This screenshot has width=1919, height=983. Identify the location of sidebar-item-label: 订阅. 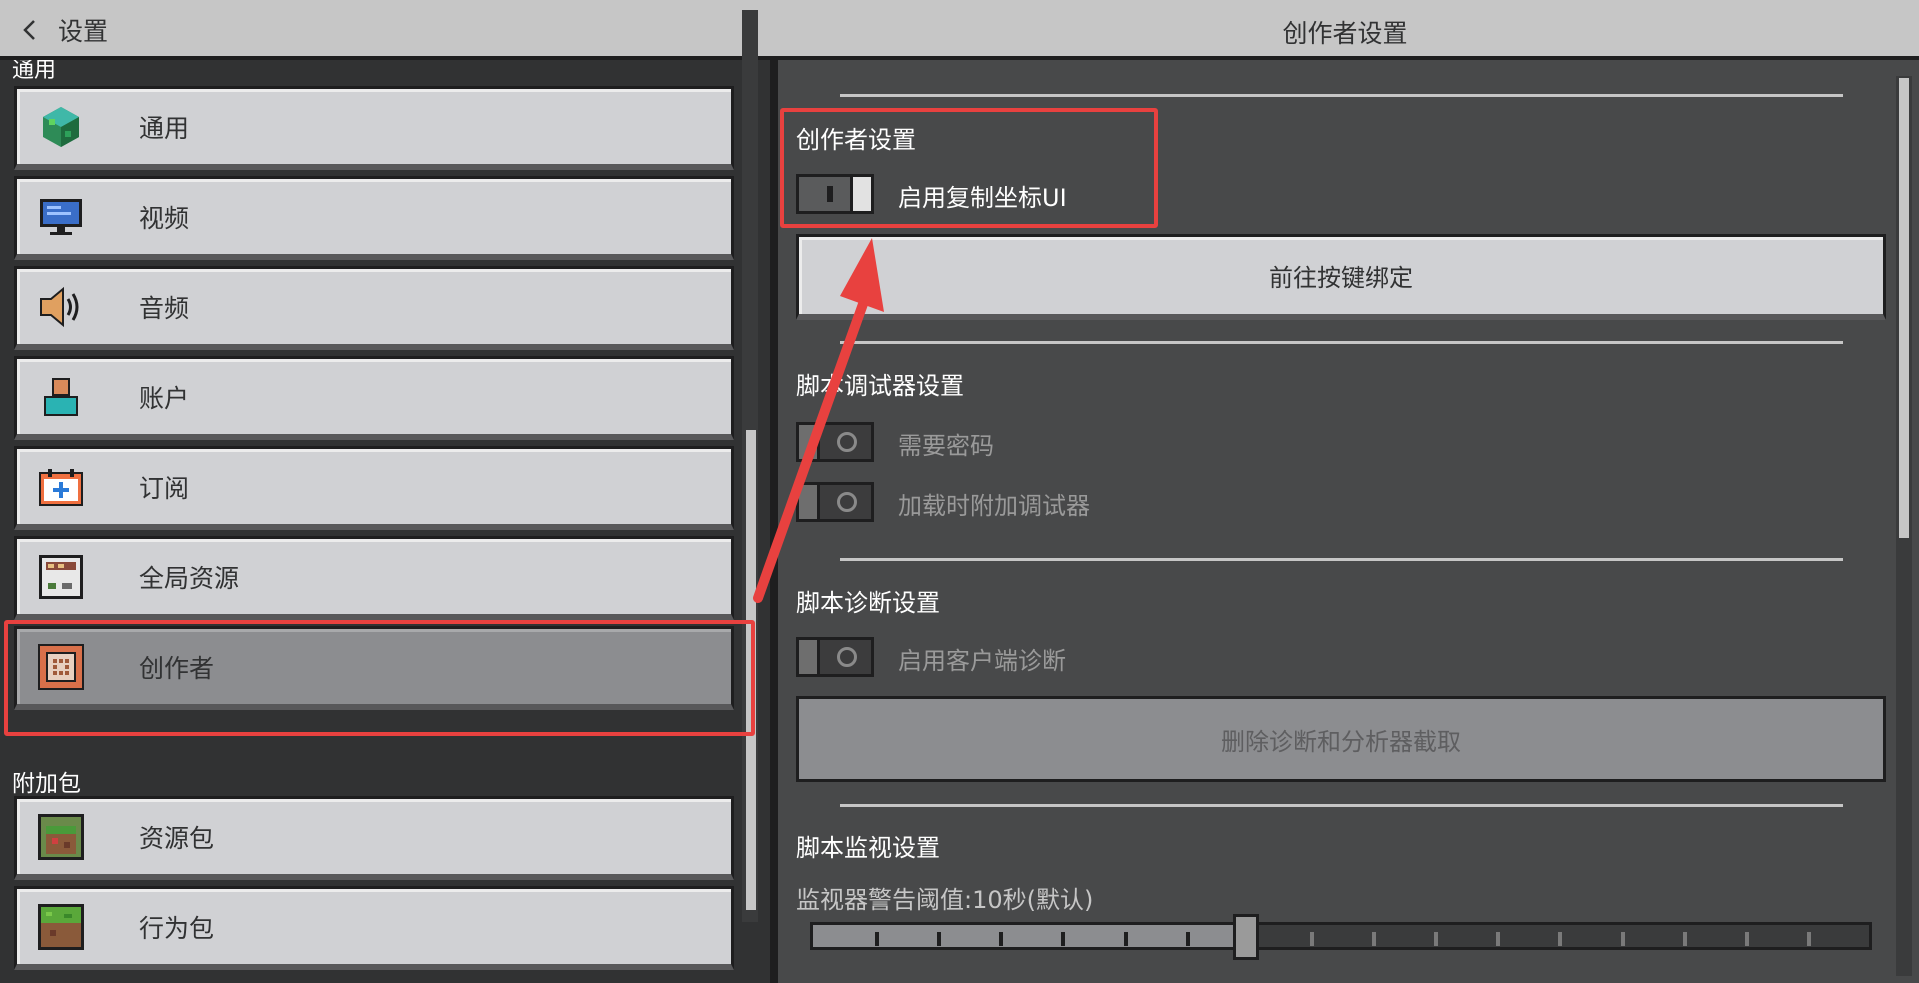
(164, 488).